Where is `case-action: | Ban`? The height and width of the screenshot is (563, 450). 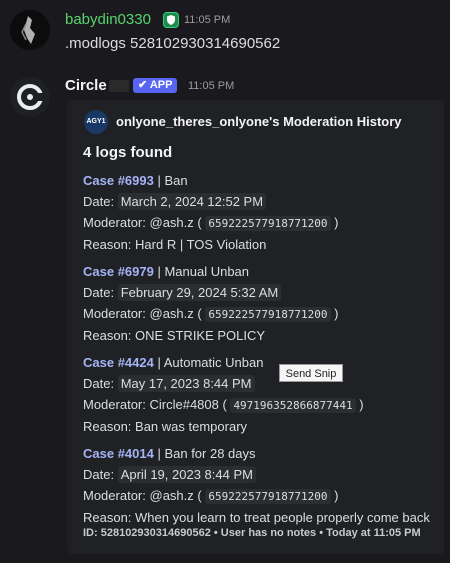
case-action: | Ban is located at coordinates (172, 180).